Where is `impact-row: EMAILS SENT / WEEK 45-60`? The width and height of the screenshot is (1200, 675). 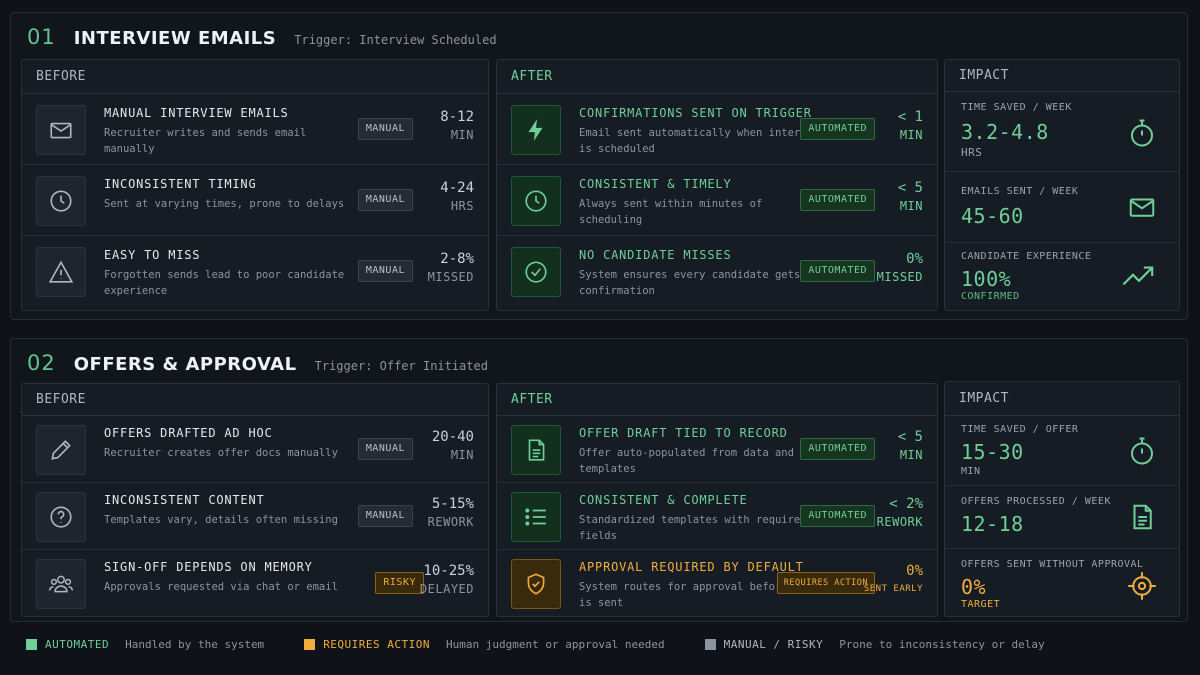 impact-row: EMAILS SENT / WEEK 45-60 is located at coordinates (1062, 207).